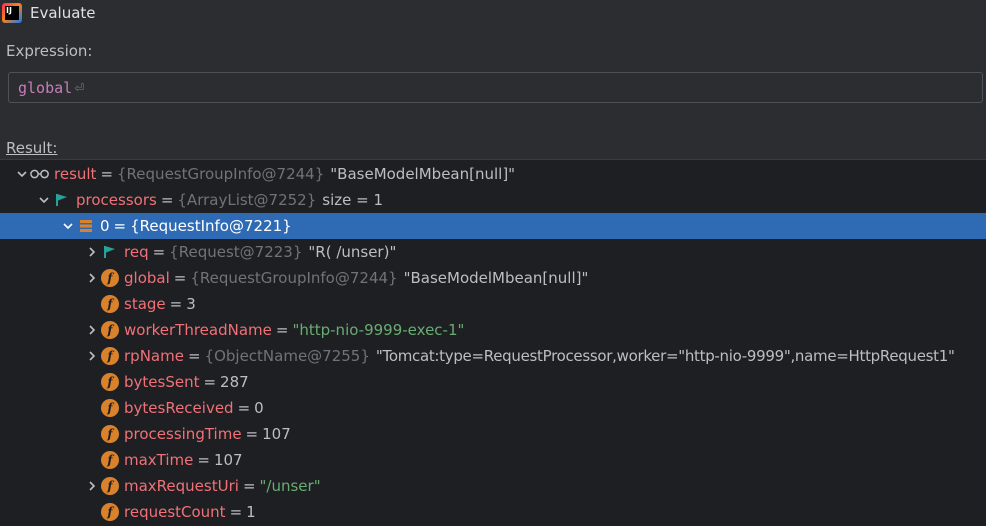 The width and height of the screenshot is (986, 526). I want to click on window-title: Evaluate, so click(63, 13).